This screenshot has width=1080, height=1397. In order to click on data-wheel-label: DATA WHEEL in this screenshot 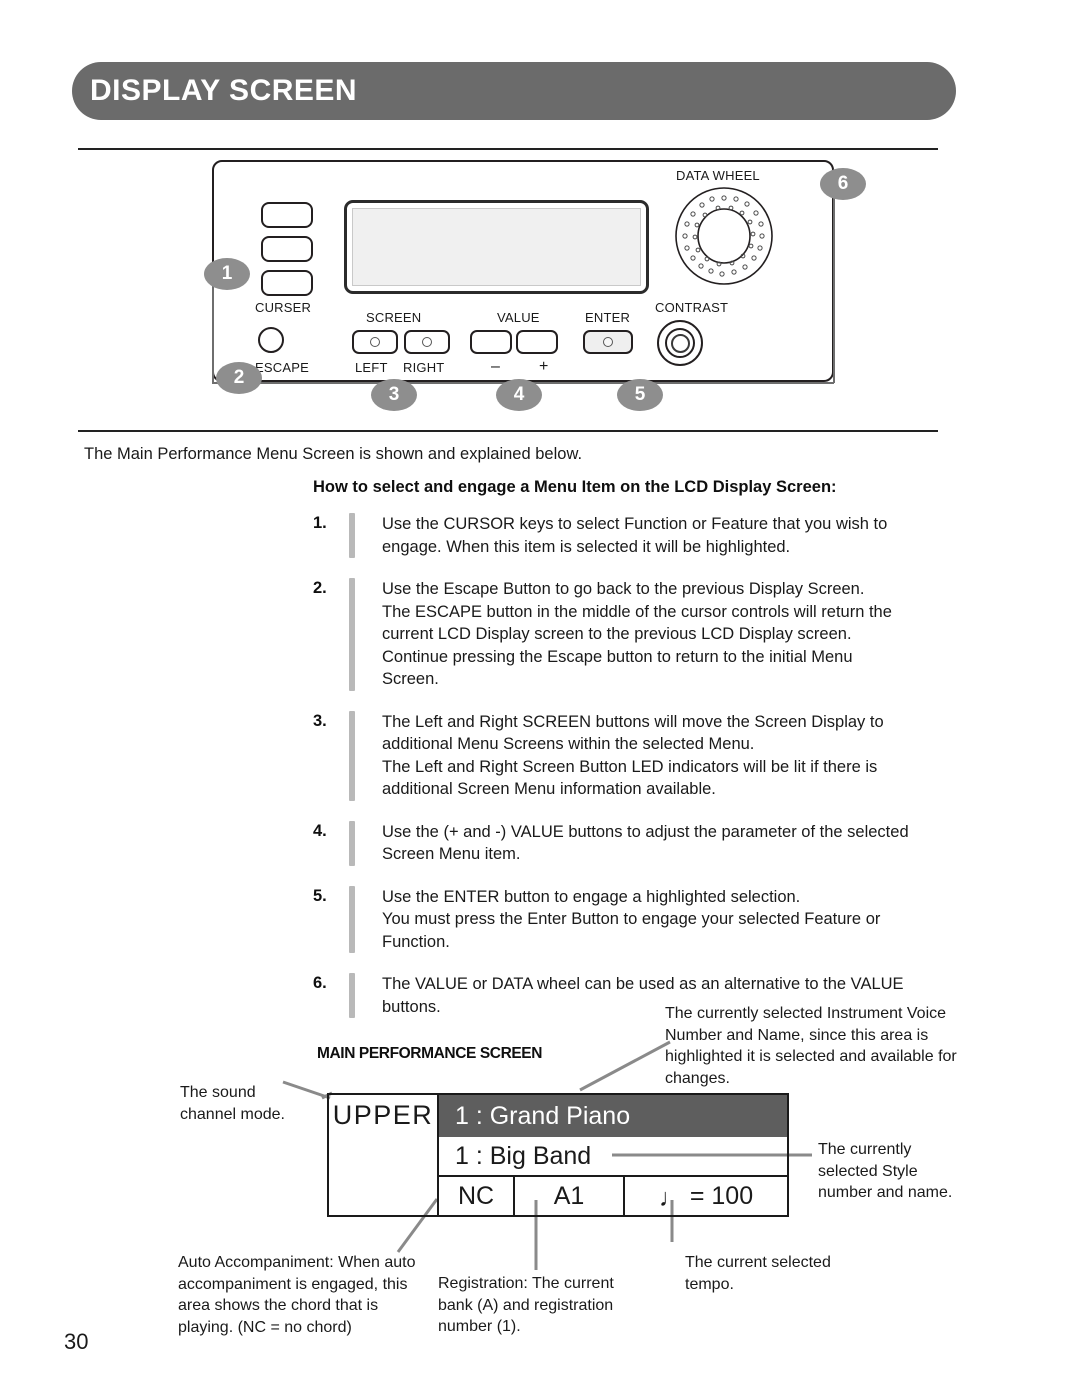, I will do `click(718, 175)`.